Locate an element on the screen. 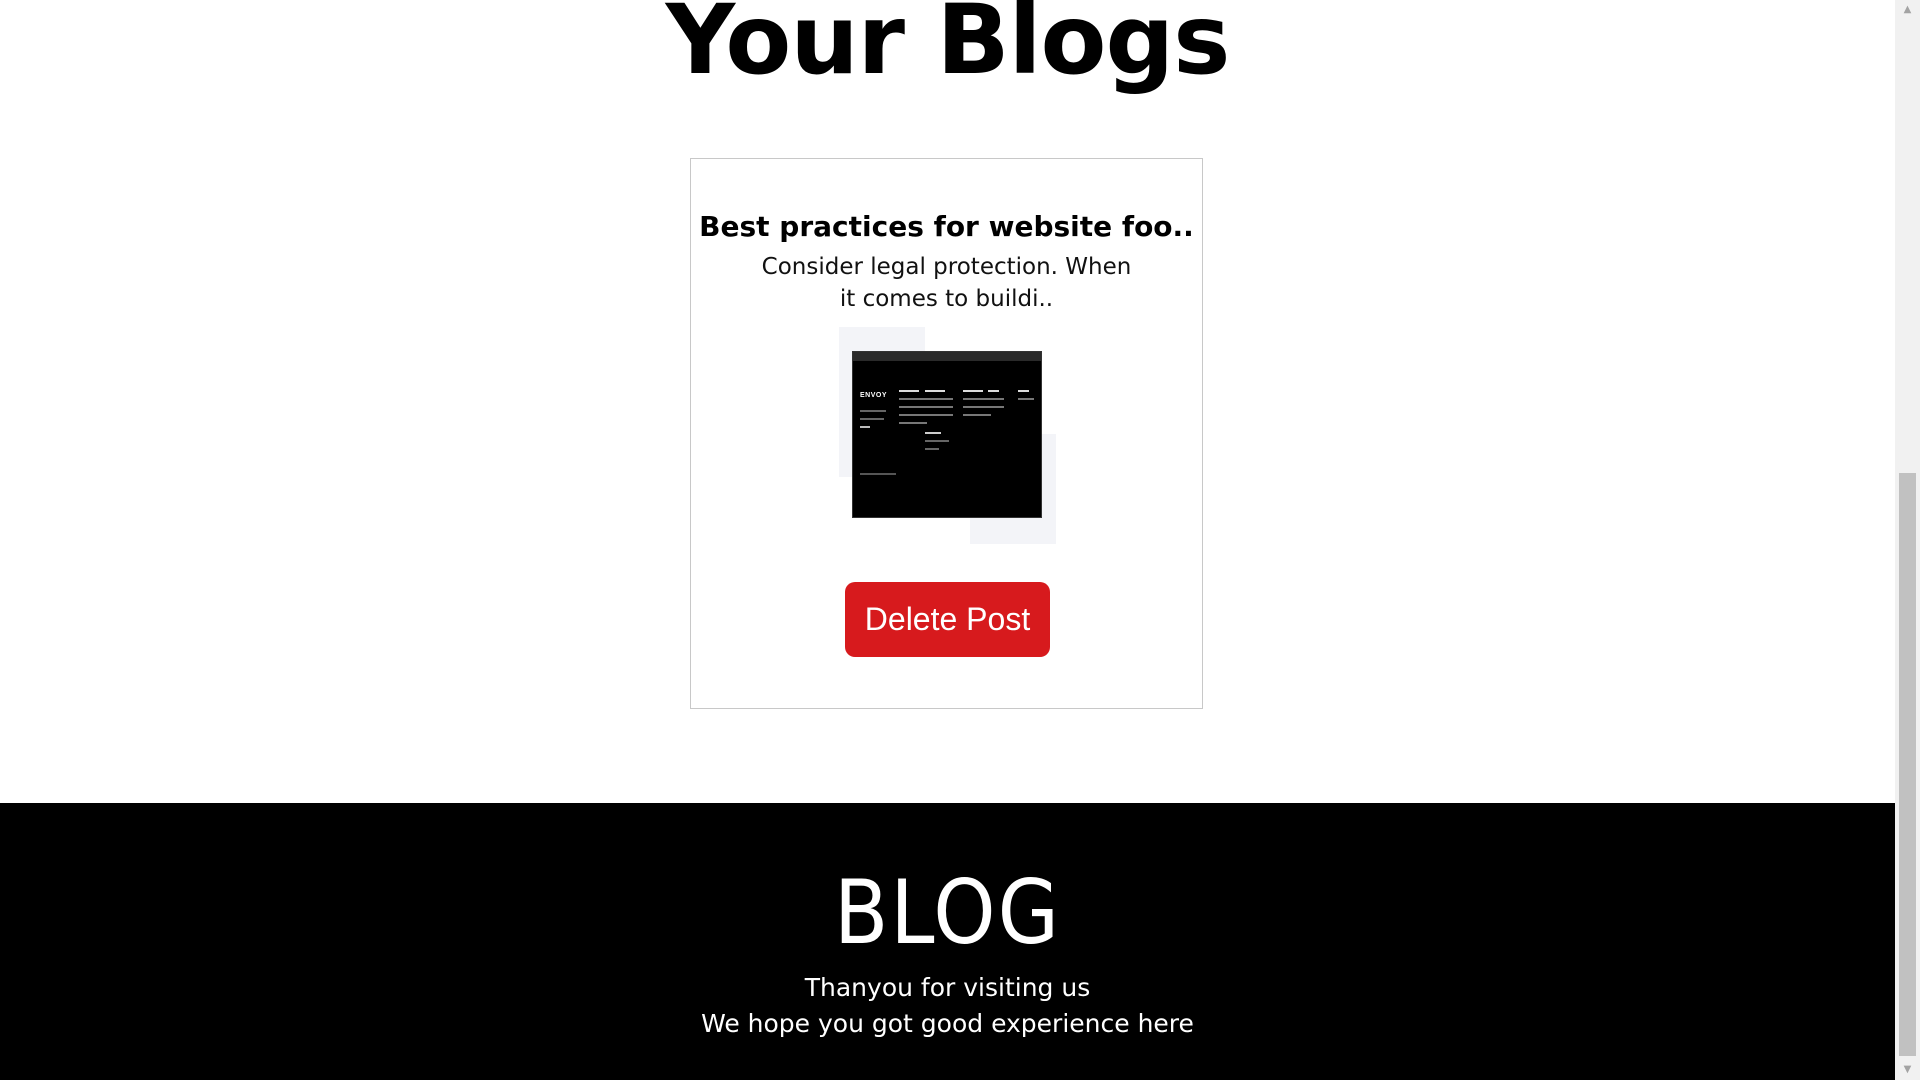 This screenshot has height=1080, width=1920. triangle-down-icon: ▼ is located at coordinates (1907, 1070).